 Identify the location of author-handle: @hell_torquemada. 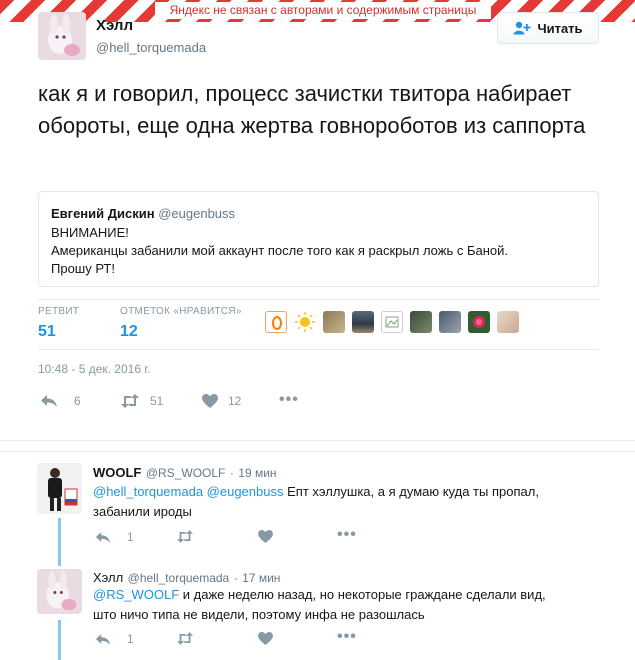
(151, 47).